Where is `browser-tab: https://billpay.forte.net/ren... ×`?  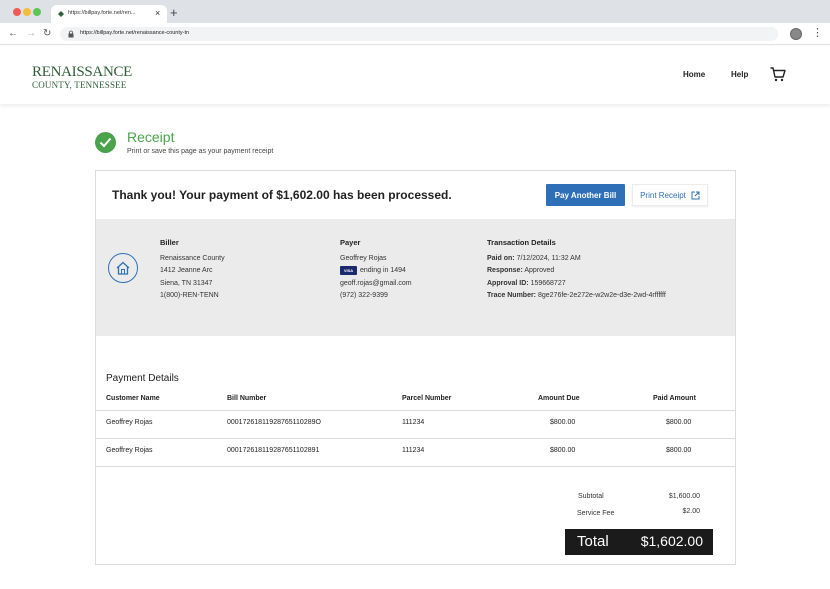
browser-tab: https://billpay.forte.net/ren... × is located at coordinates (109, 14).